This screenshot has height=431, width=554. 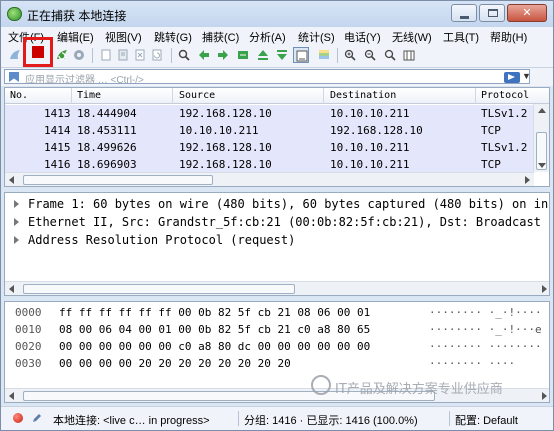 I want to click on minimize-button, so click(x=464, y=13).